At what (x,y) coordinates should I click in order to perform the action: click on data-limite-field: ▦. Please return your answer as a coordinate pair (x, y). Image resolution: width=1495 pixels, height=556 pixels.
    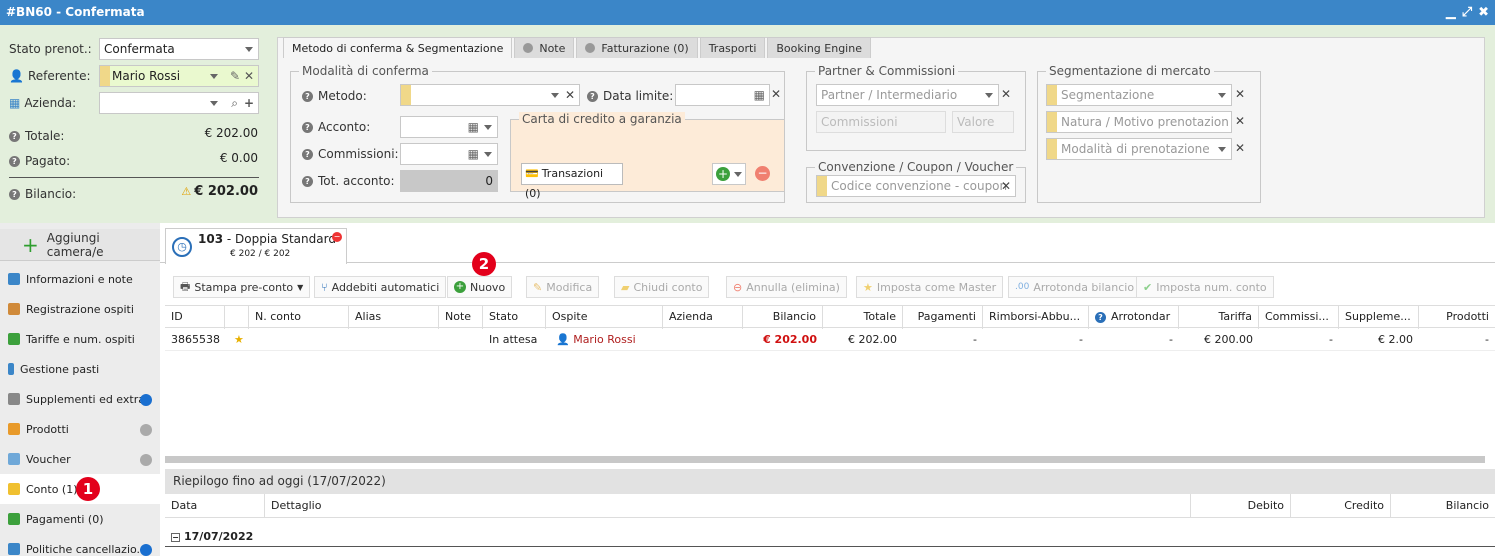
    Looking at the image, I should click on (722, 95).